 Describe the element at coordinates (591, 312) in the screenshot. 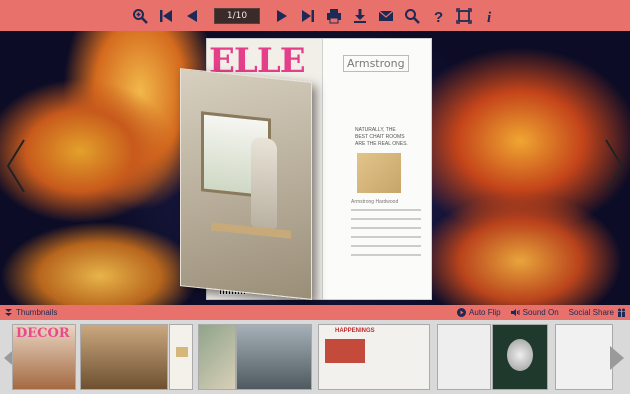

I see `social-share-label: Social Share` at that location.